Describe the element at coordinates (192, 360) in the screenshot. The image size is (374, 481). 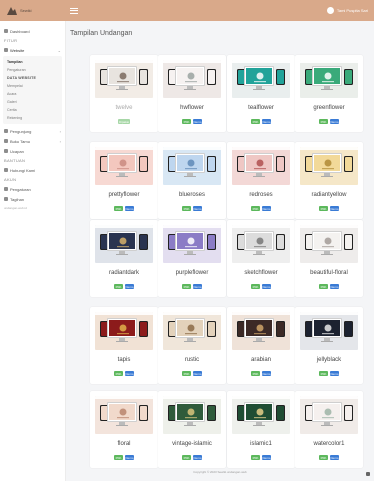
I see `template-name: rustic` at that location.